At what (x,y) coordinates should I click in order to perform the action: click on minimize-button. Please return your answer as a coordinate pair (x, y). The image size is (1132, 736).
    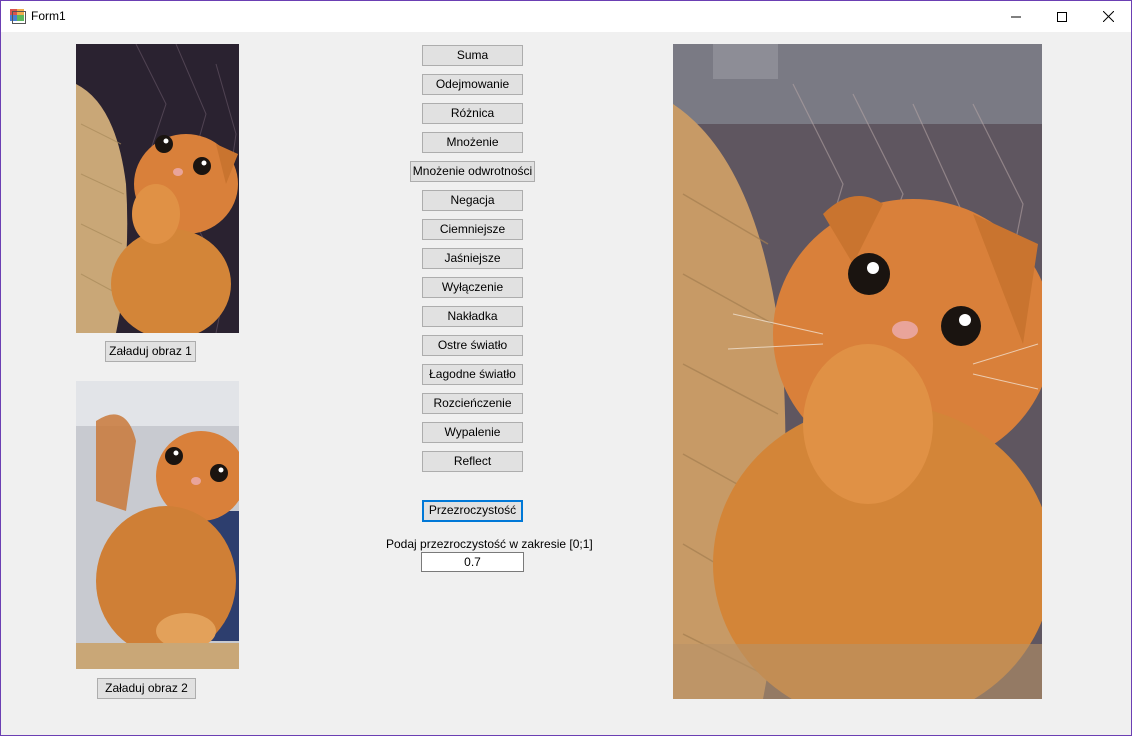
    Looking at the image, I should click on (1016, 16).